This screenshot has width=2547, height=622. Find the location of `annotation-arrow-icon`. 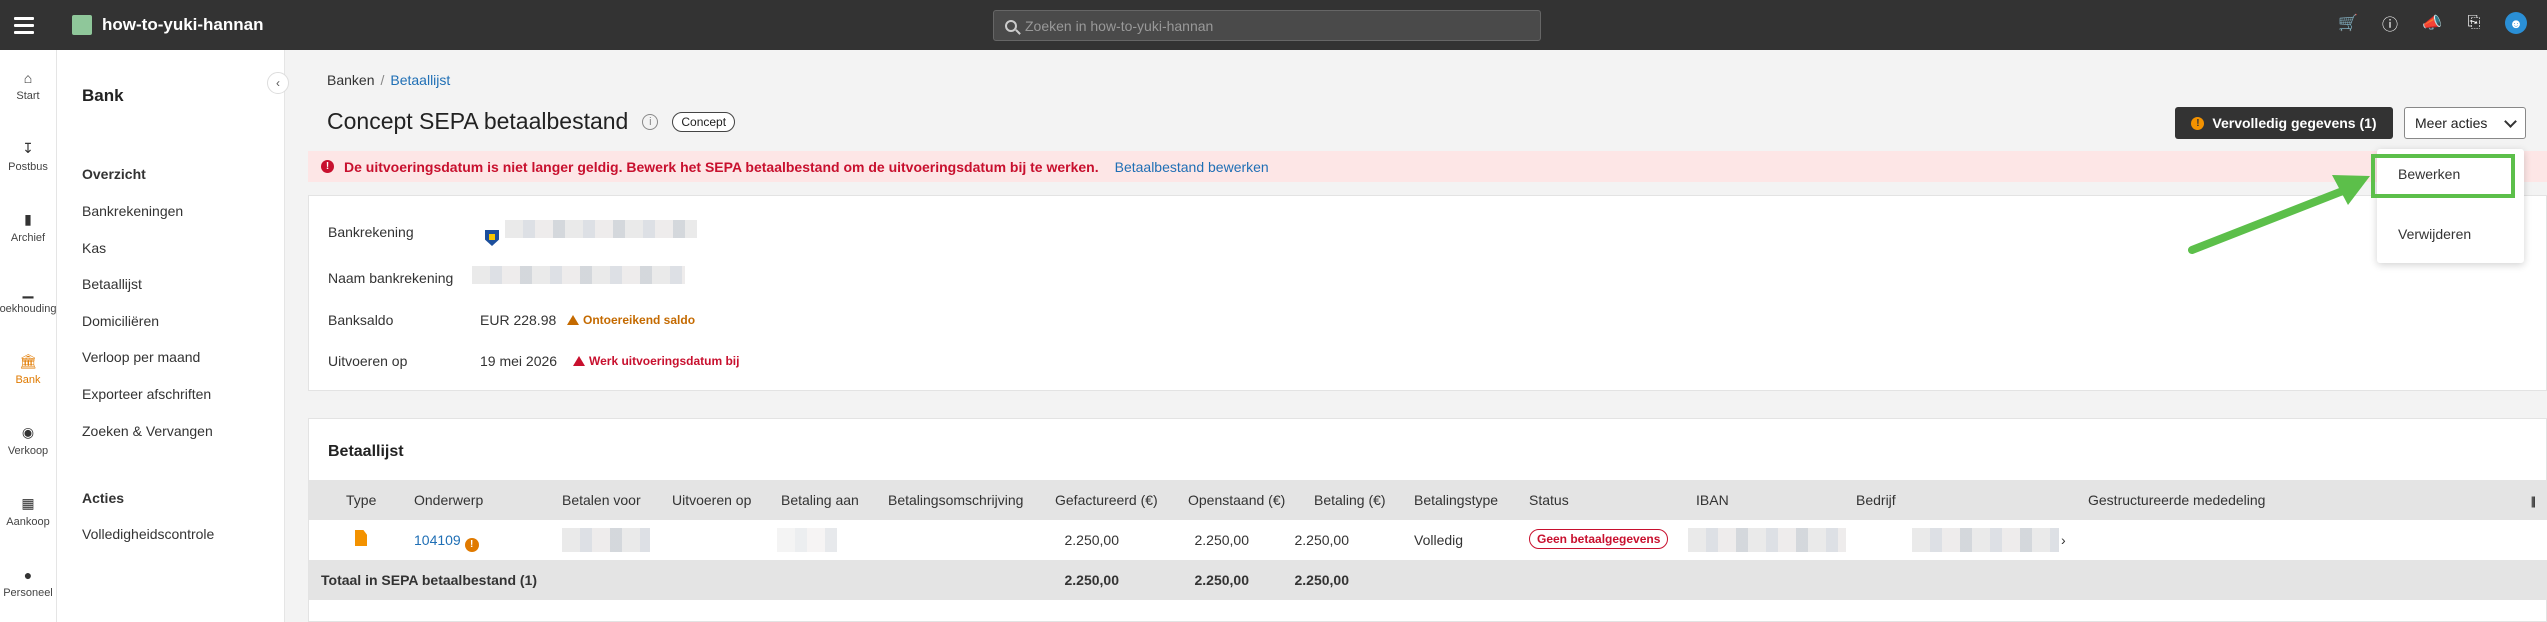

annotation-arrow-icon is located at coordinates (2279, 214).